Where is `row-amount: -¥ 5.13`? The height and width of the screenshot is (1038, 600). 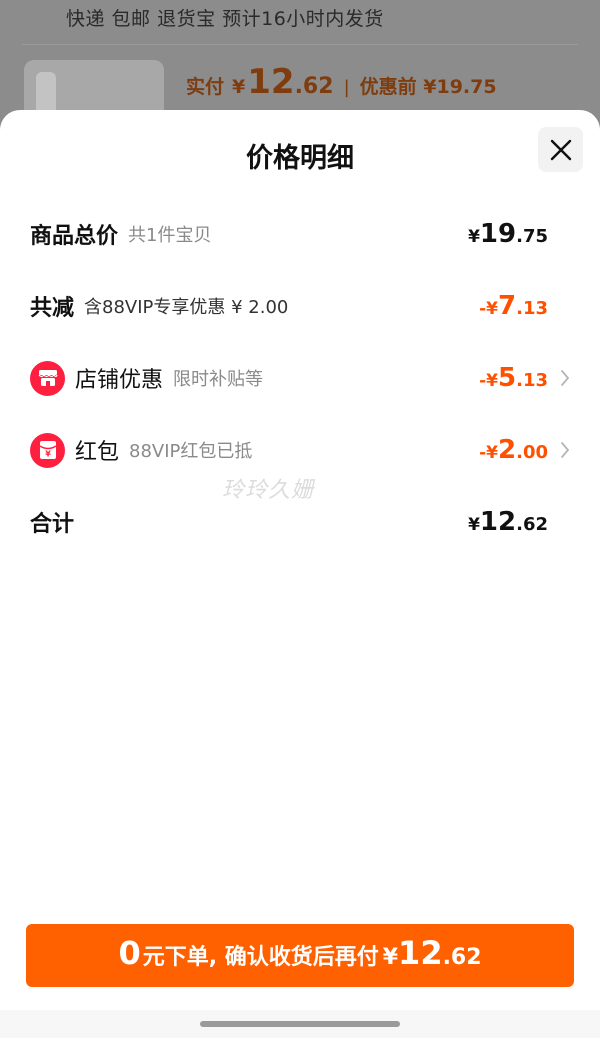 row-amount: -¥ 5.13 is located at coordinates (513, 378).